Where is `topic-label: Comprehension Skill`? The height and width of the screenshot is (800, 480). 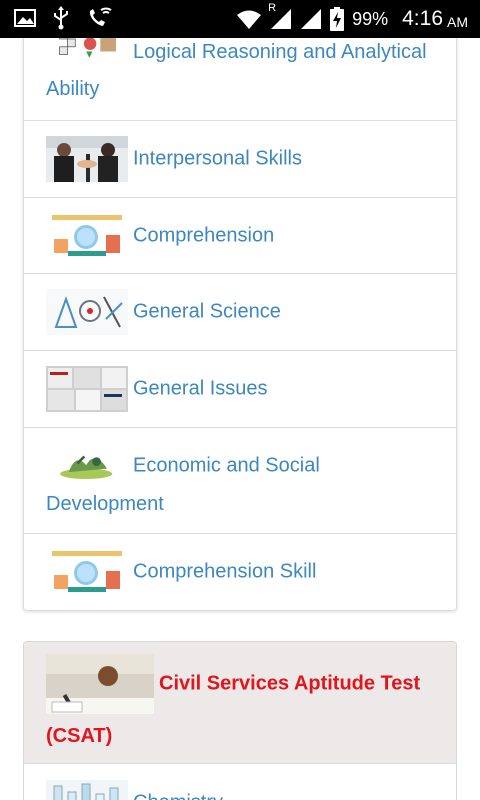 topic-label: Comprehension Skill is located at coordinates (225, 571).